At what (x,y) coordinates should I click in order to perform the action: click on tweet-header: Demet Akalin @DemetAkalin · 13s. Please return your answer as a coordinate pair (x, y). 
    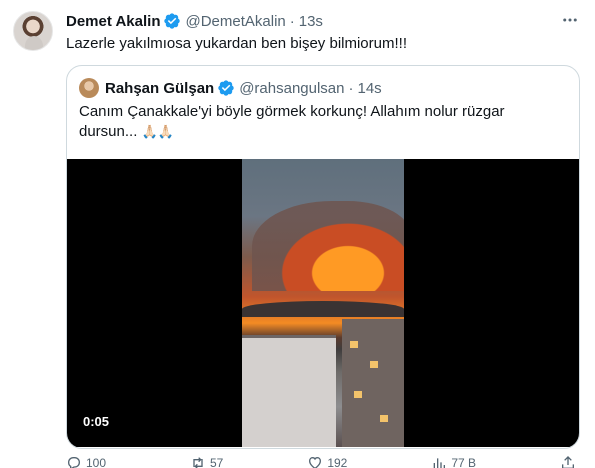
    Looking at the image, I should click on (194, 21).